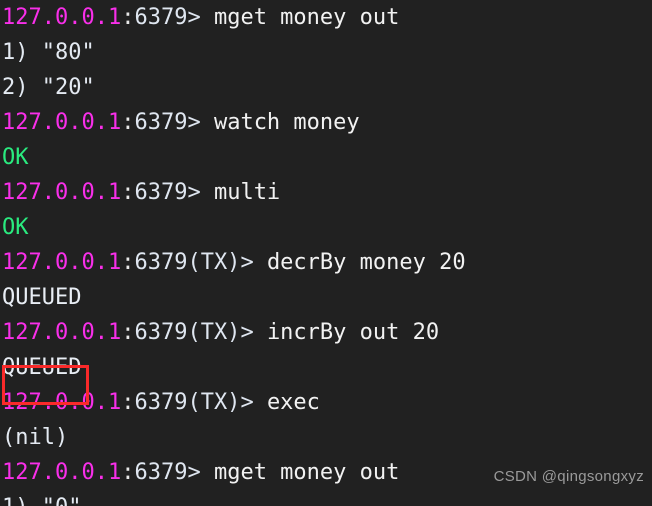  I want to click on terminal-prompt-line: 127.0.0.1:6379(TX)> decrBy money 20, so click(326, 262).